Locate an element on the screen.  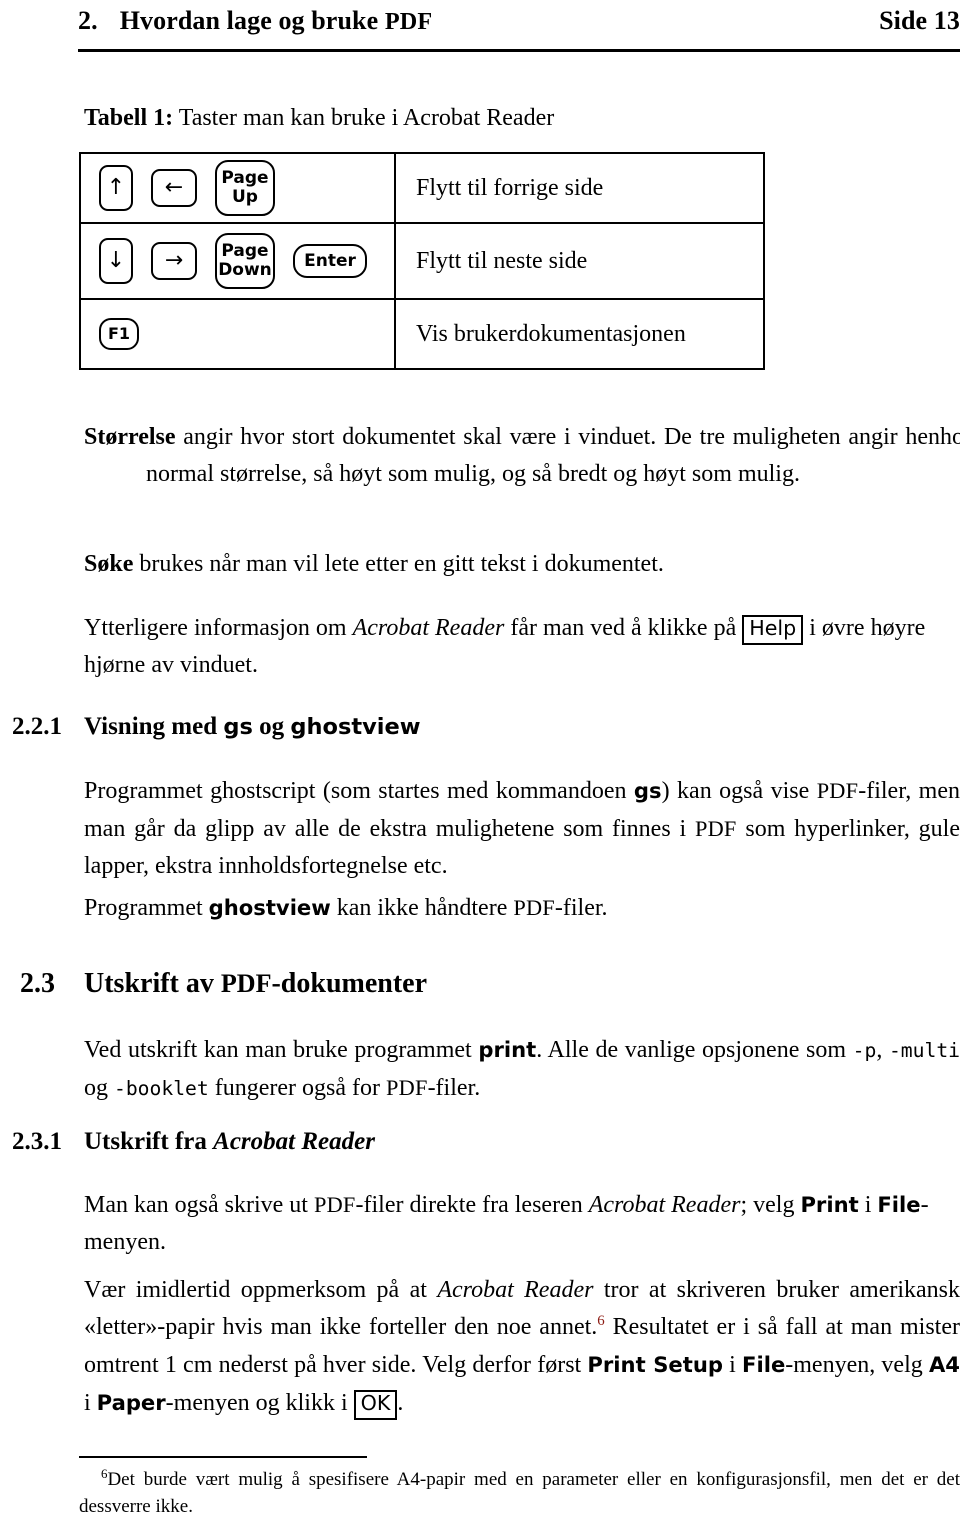
f1-key: F1 is located at coordinates (119, 334).